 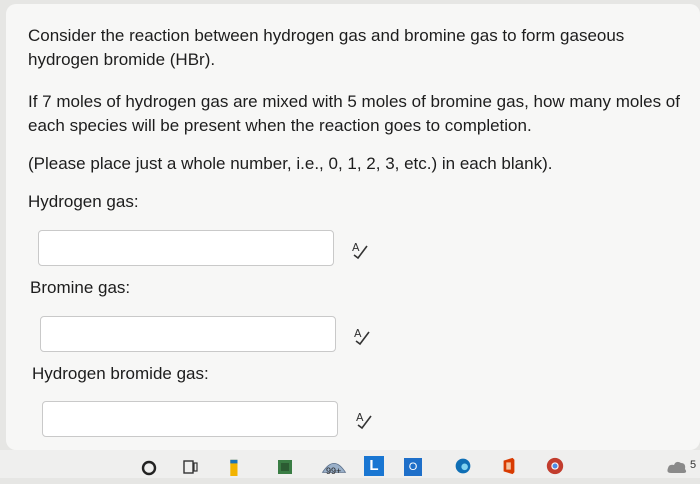 What do you see at coordinates (120, 373) in the screenshot?
I see `hydrogen-bromide-gas-label: Hydrogen bromide gas:` at bounding box center [120, 373].